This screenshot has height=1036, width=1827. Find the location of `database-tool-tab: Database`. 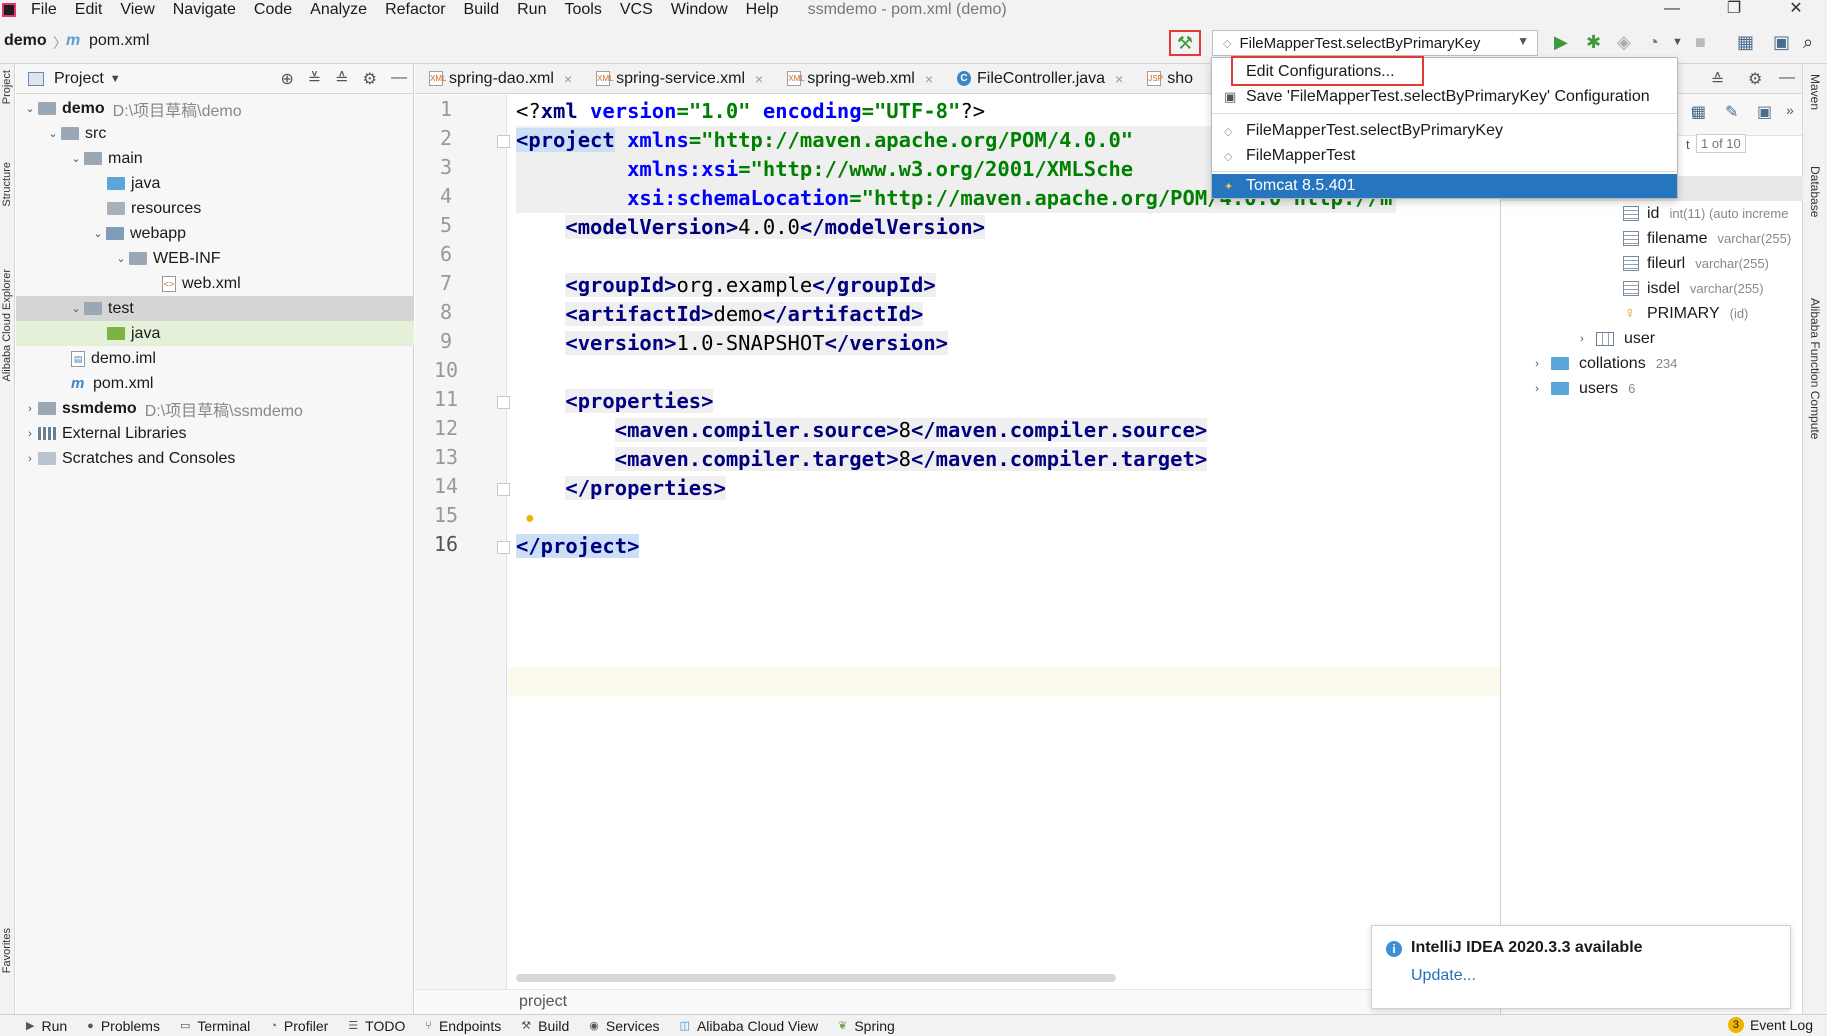

database-tool-tab: Database is located at coordinates (1815, 191).